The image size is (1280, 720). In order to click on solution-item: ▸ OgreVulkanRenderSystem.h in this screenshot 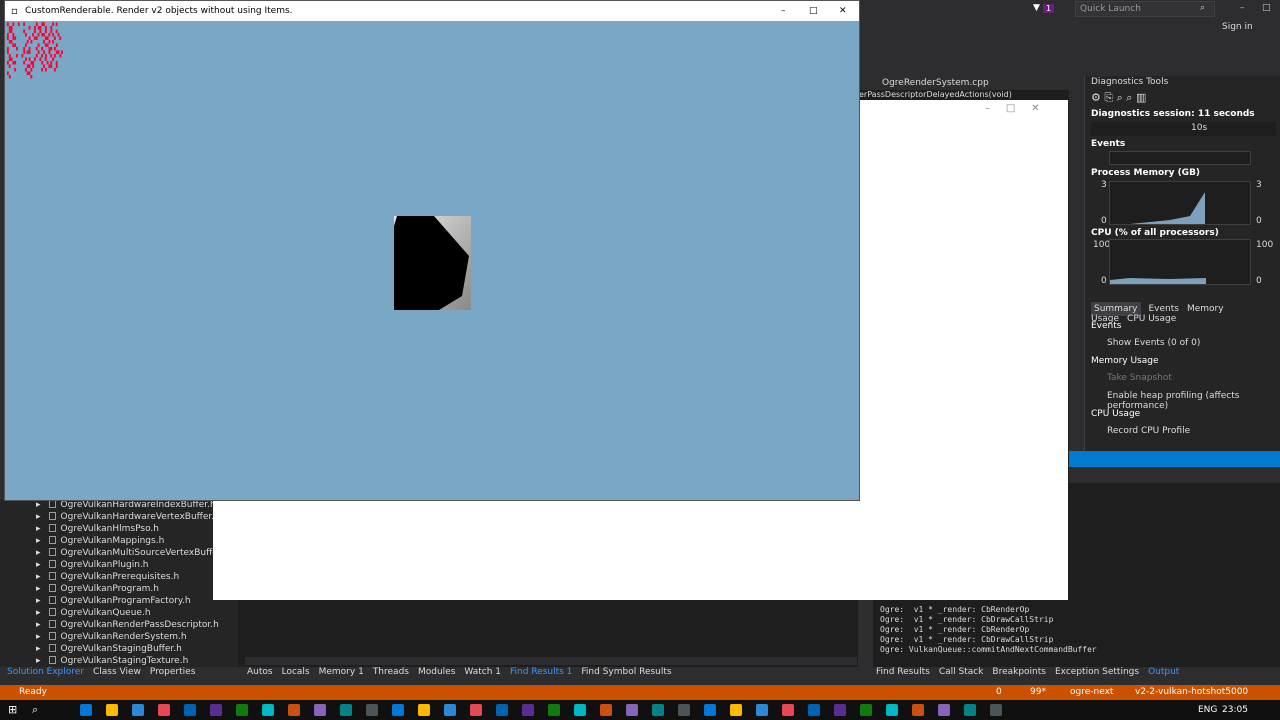, I will do `click(111, 637)`.